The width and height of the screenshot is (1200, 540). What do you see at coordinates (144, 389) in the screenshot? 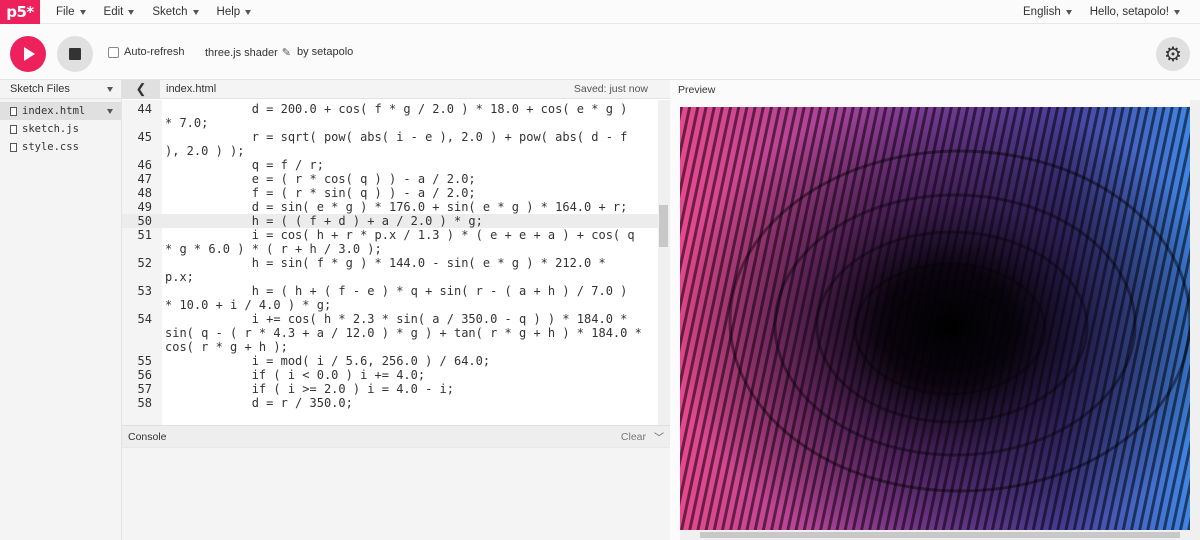
I see `line-number: 57` at bounding box center [144, 389].